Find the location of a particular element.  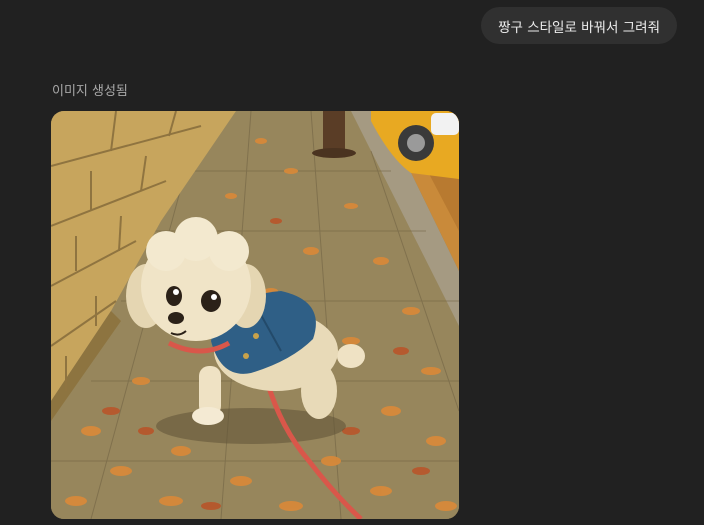

user-message-bubble: 짱구 스타일로 바꿔서 그려줘 is located at coordinates (579, 25).